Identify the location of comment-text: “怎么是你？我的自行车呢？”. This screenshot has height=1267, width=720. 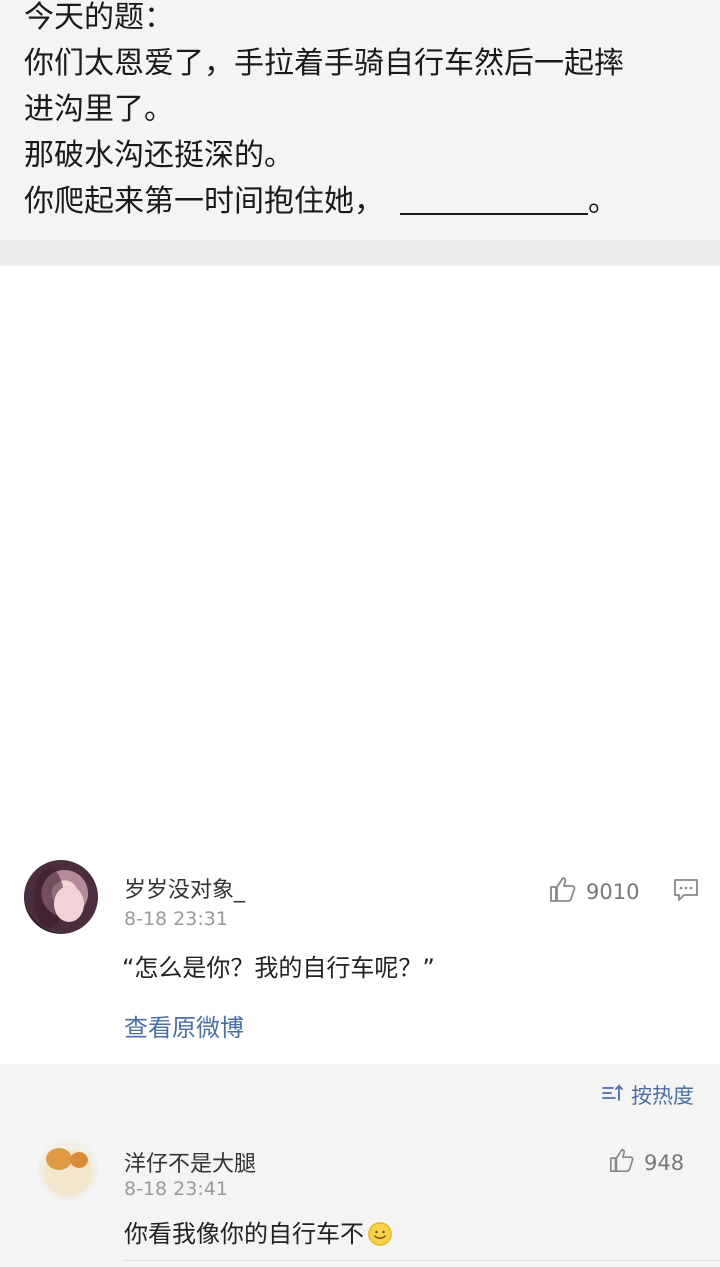
(278, 968).